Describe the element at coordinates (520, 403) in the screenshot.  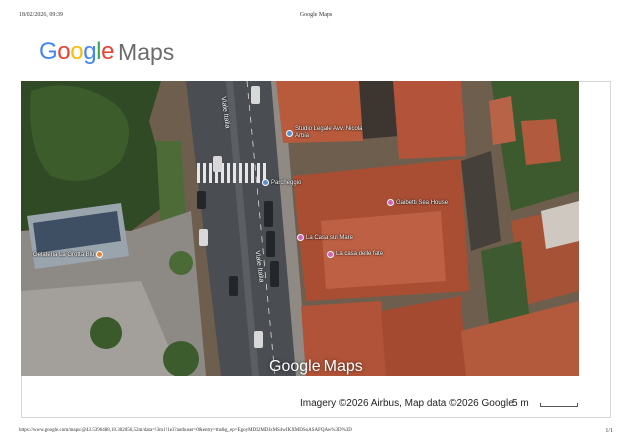
I see `scale-label: 5 m` at that location.